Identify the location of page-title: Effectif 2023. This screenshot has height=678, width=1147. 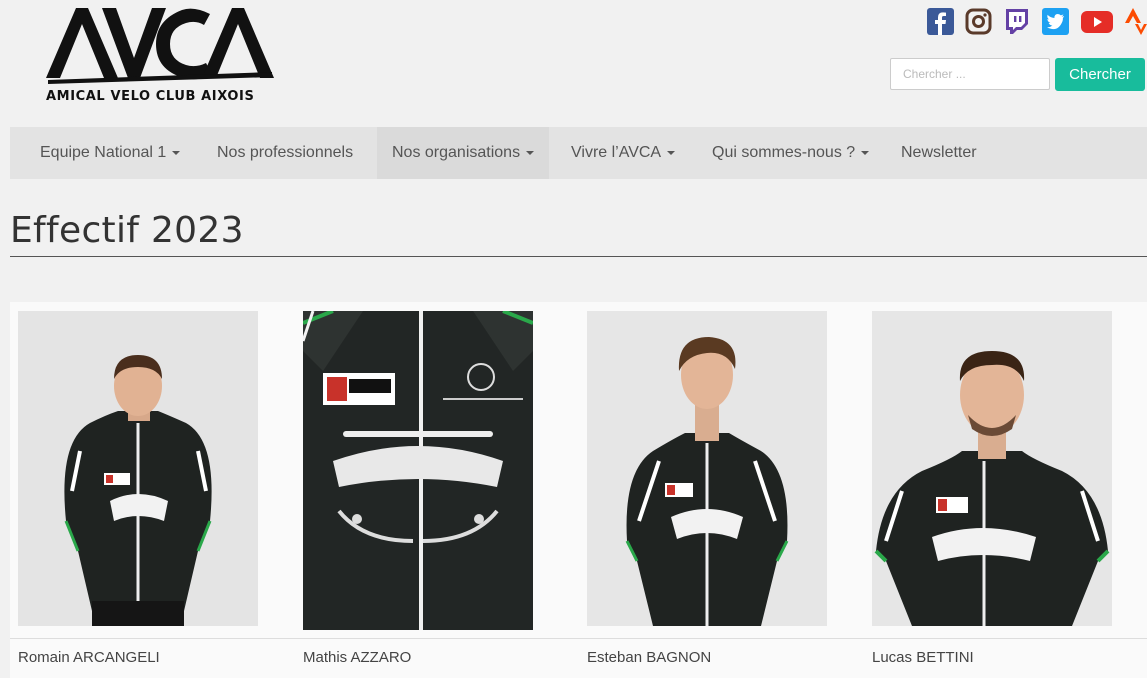
(127, 230).